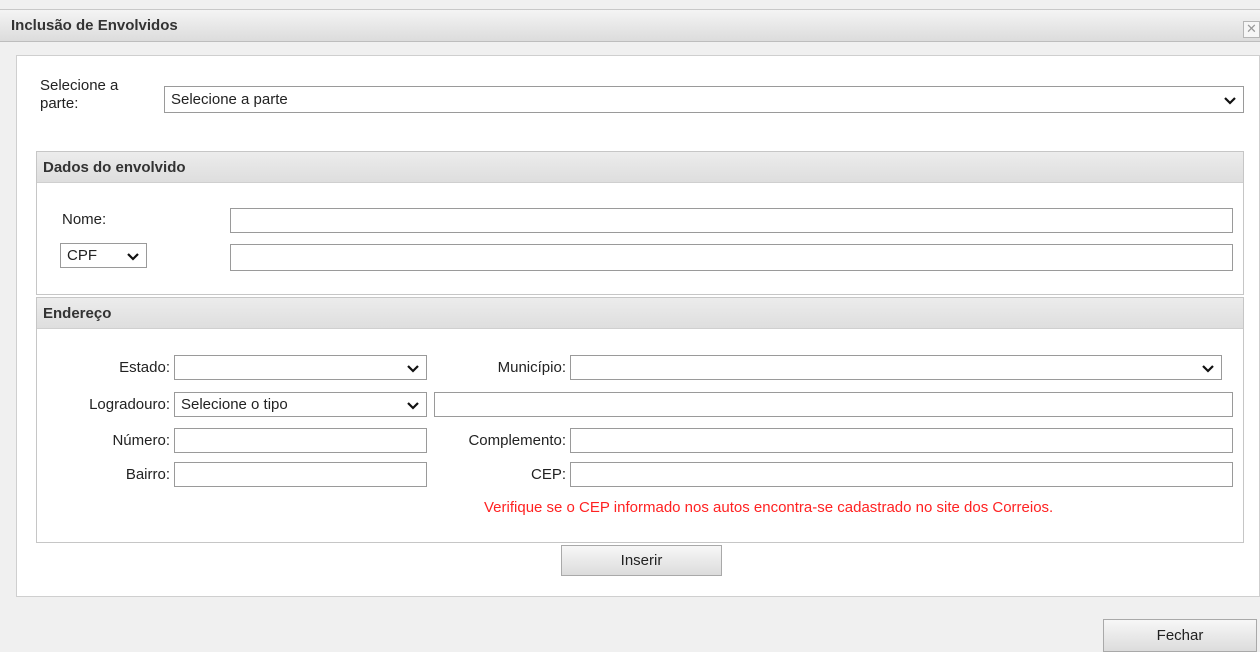 This screenshot has width=1260, height=652. I want to click on estado-select, so click(300, 367).